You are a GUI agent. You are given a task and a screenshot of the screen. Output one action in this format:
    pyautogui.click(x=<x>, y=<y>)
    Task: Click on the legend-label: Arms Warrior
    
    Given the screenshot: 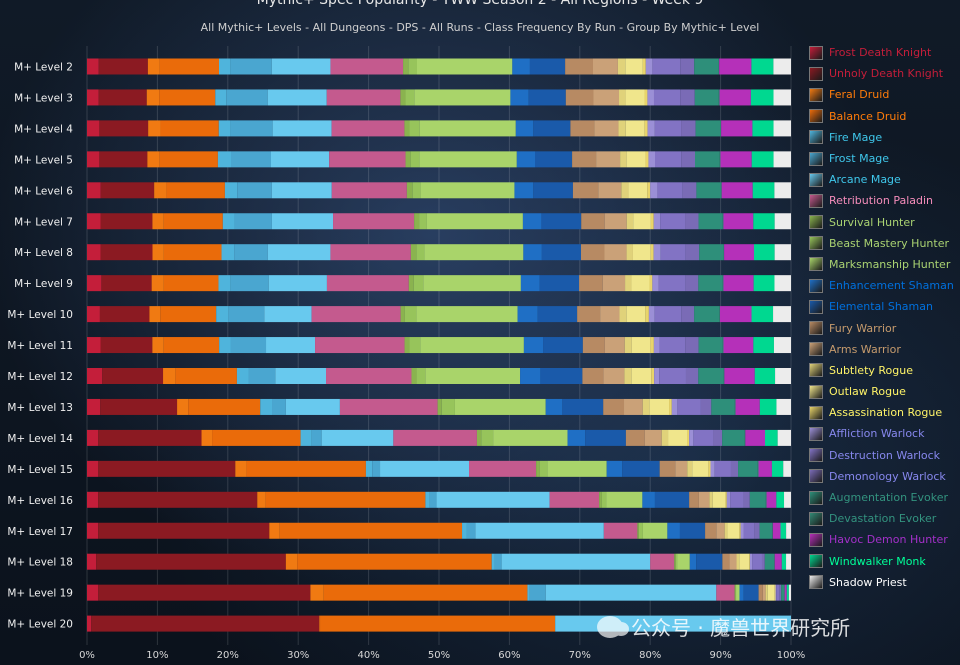 What is the action you would take?
    pyautogui.click(x=865, y=349)
    